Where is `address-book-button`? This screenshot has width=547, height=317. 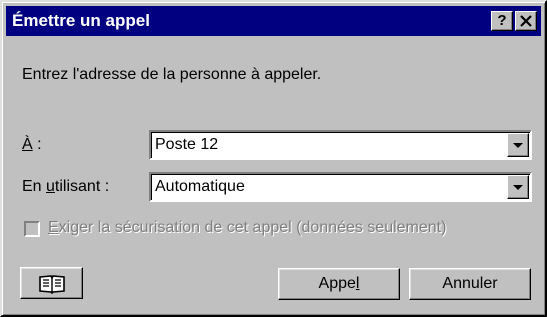
address-book-button is located at coordinates (51, 283).